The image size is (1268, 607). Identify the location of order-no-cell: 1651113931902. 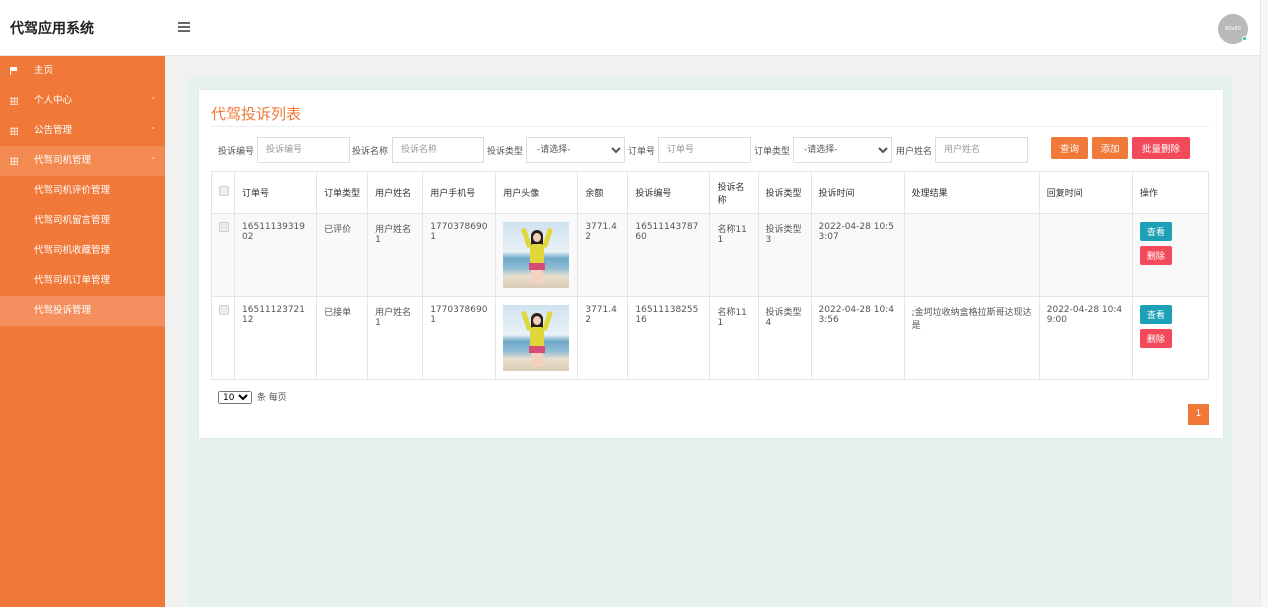
(276, 255).